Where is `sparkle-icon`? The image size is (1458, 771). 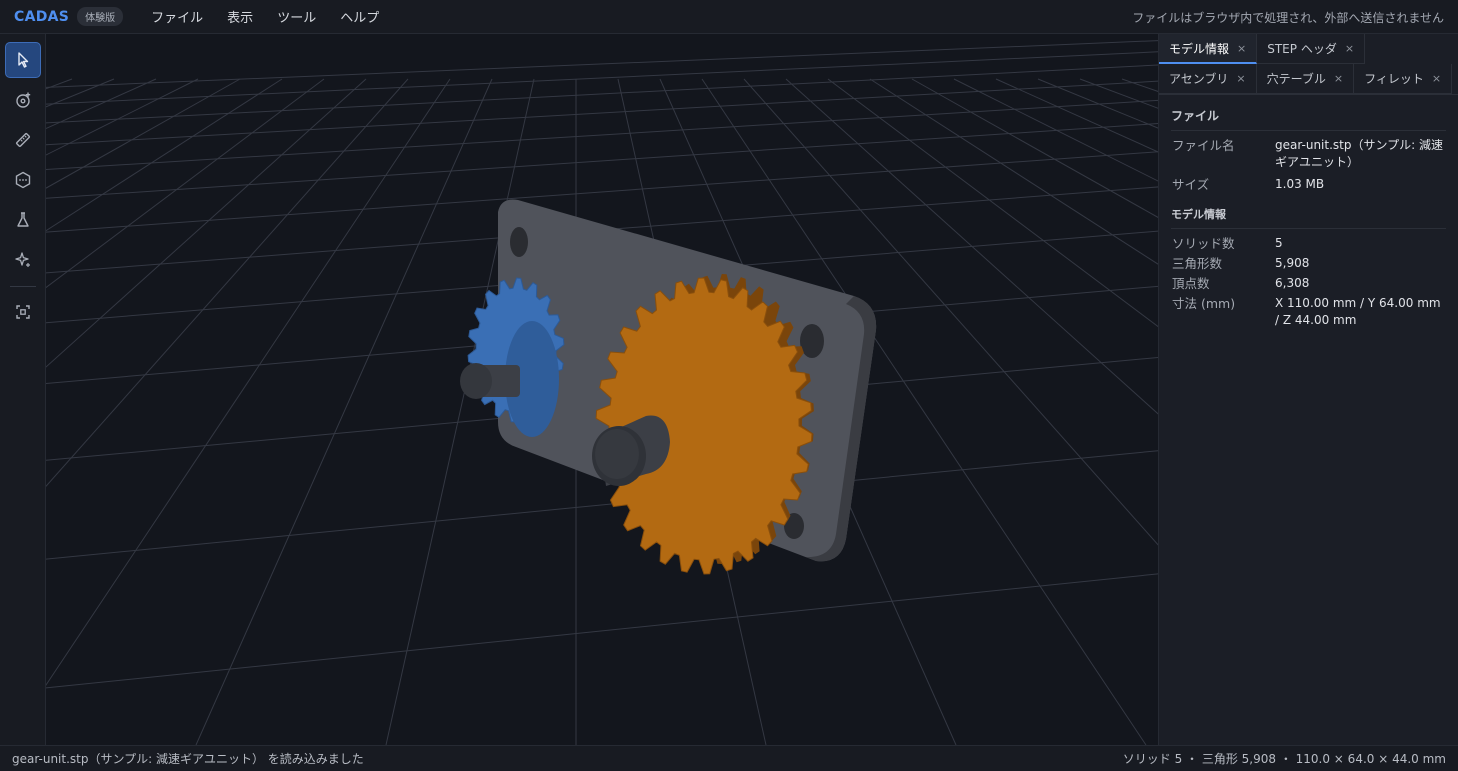
sparkle-icon is located at coordinates (22, 259).